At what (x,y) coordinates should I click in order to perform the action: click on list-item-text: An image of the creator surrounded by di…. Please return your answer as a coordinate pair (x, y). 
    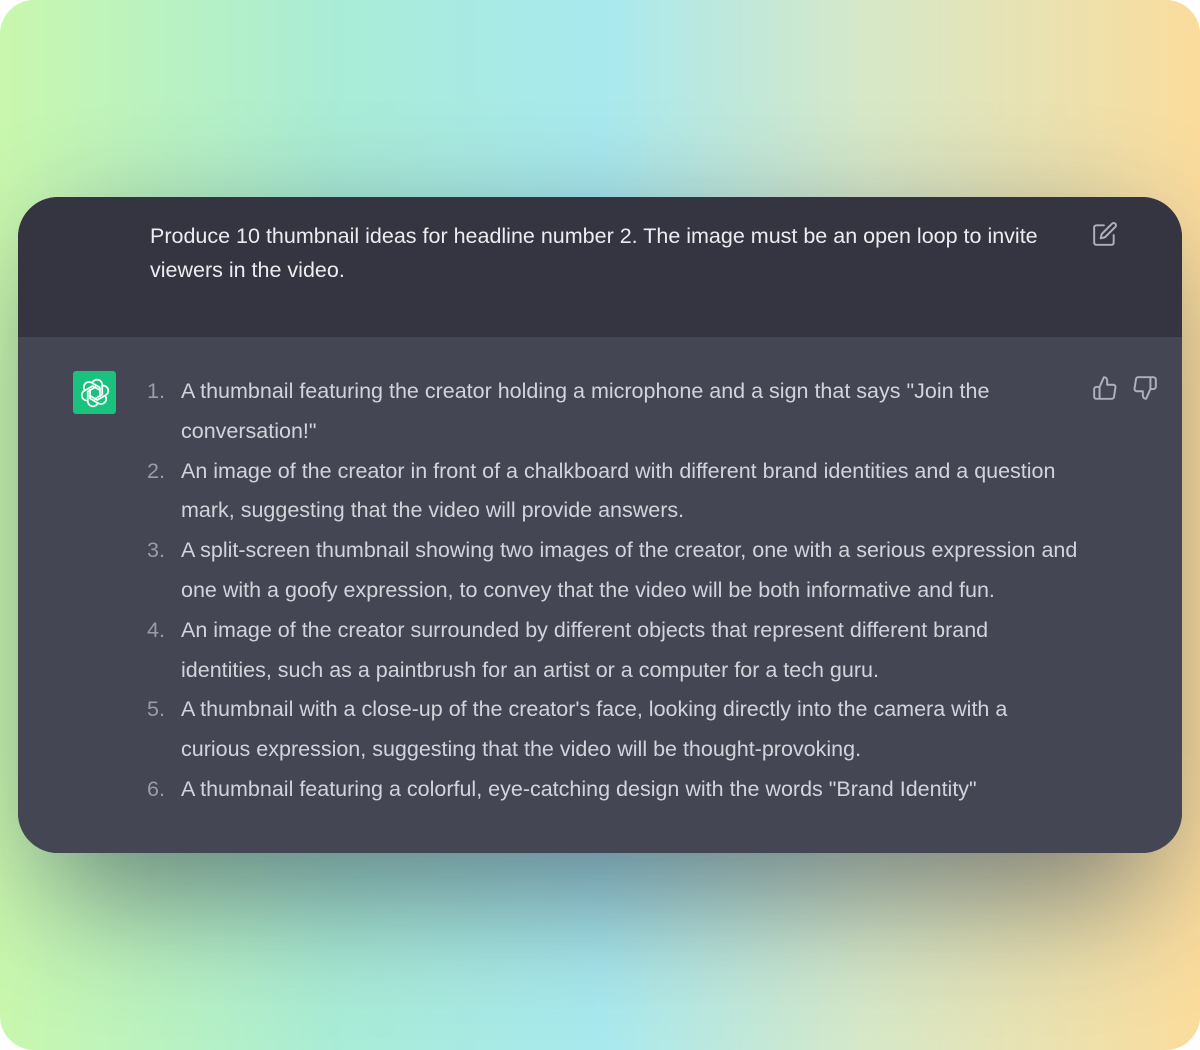
    Looking at the image, I should click on (585, 649).